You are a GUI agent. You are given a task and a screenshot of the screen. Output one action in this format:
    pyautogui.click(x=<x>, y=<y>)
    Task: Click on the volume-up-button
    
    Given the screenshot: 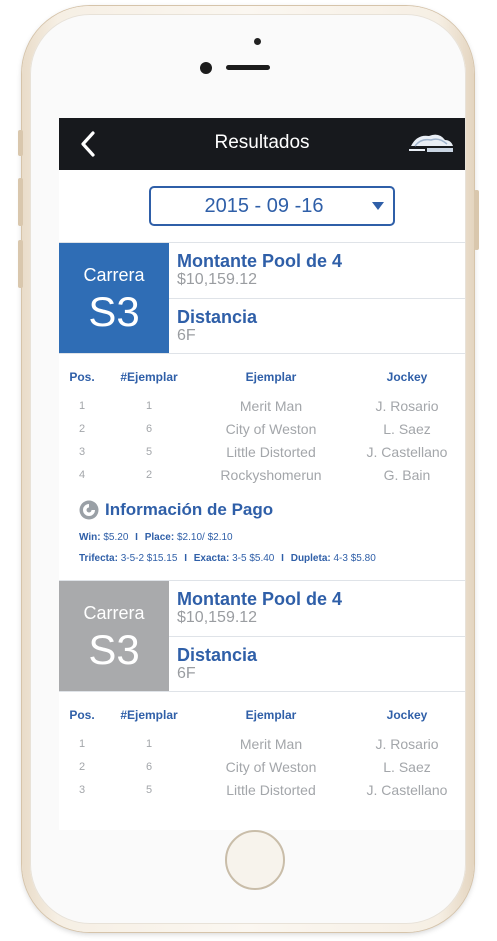 What is the action you would take?
    pyautogui.click(x=20, y=202)
    